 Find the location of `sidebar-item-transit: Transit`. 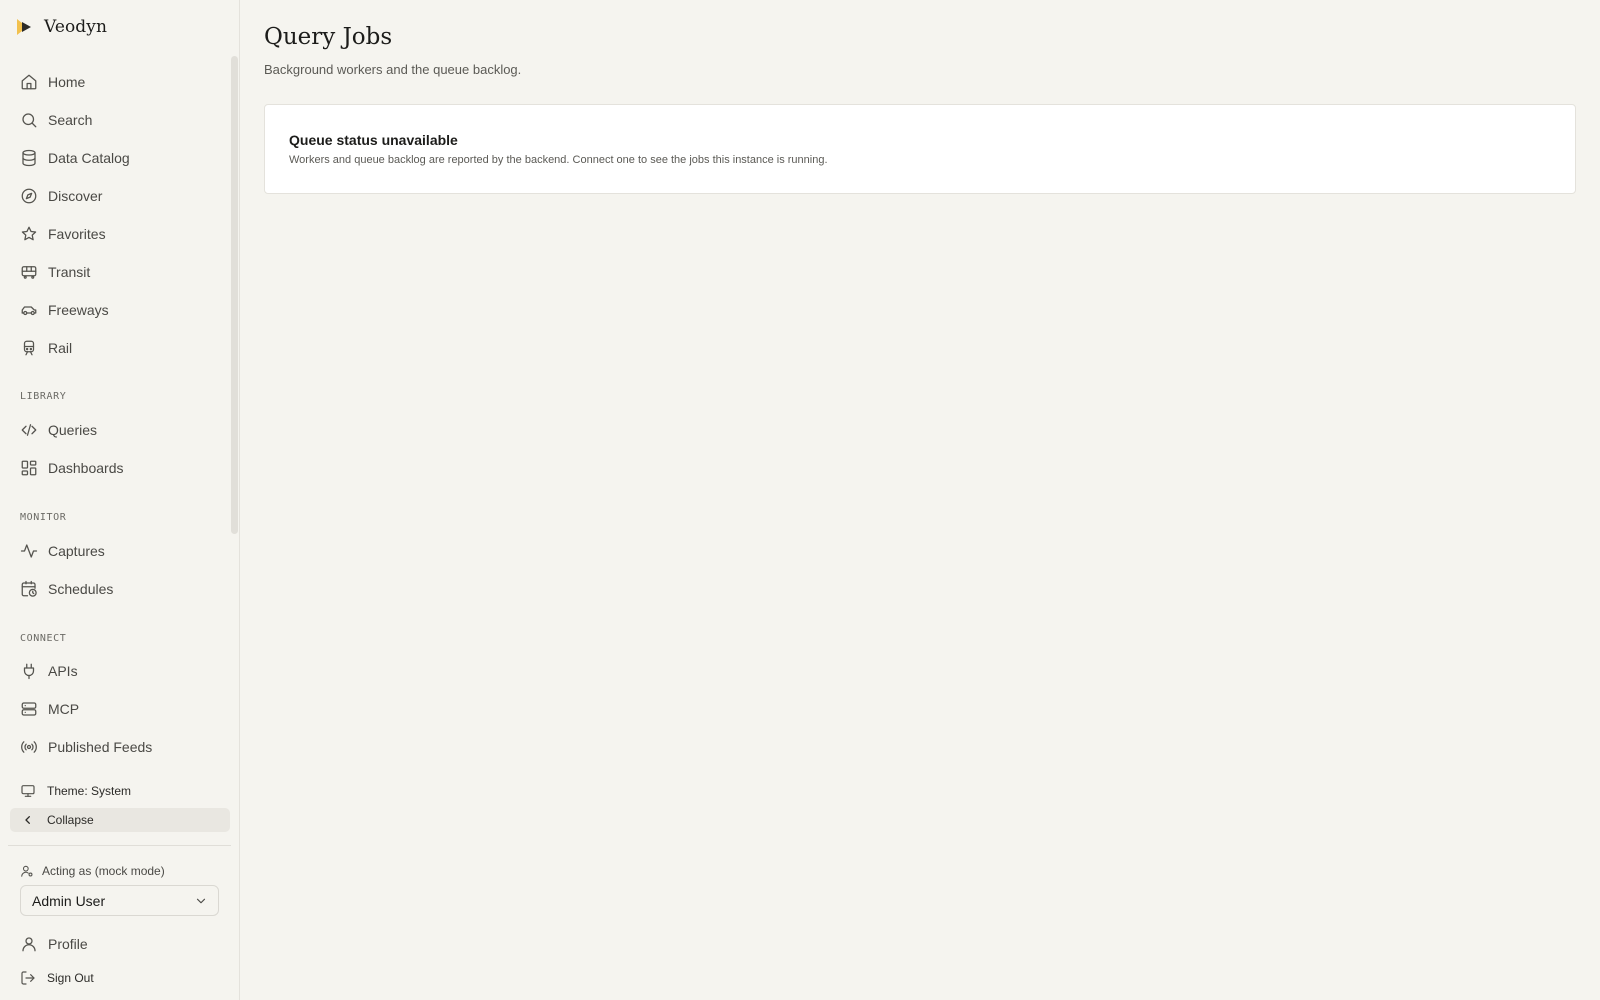

sidebar-item-transit: Transit is located at coordinates (120, 272).